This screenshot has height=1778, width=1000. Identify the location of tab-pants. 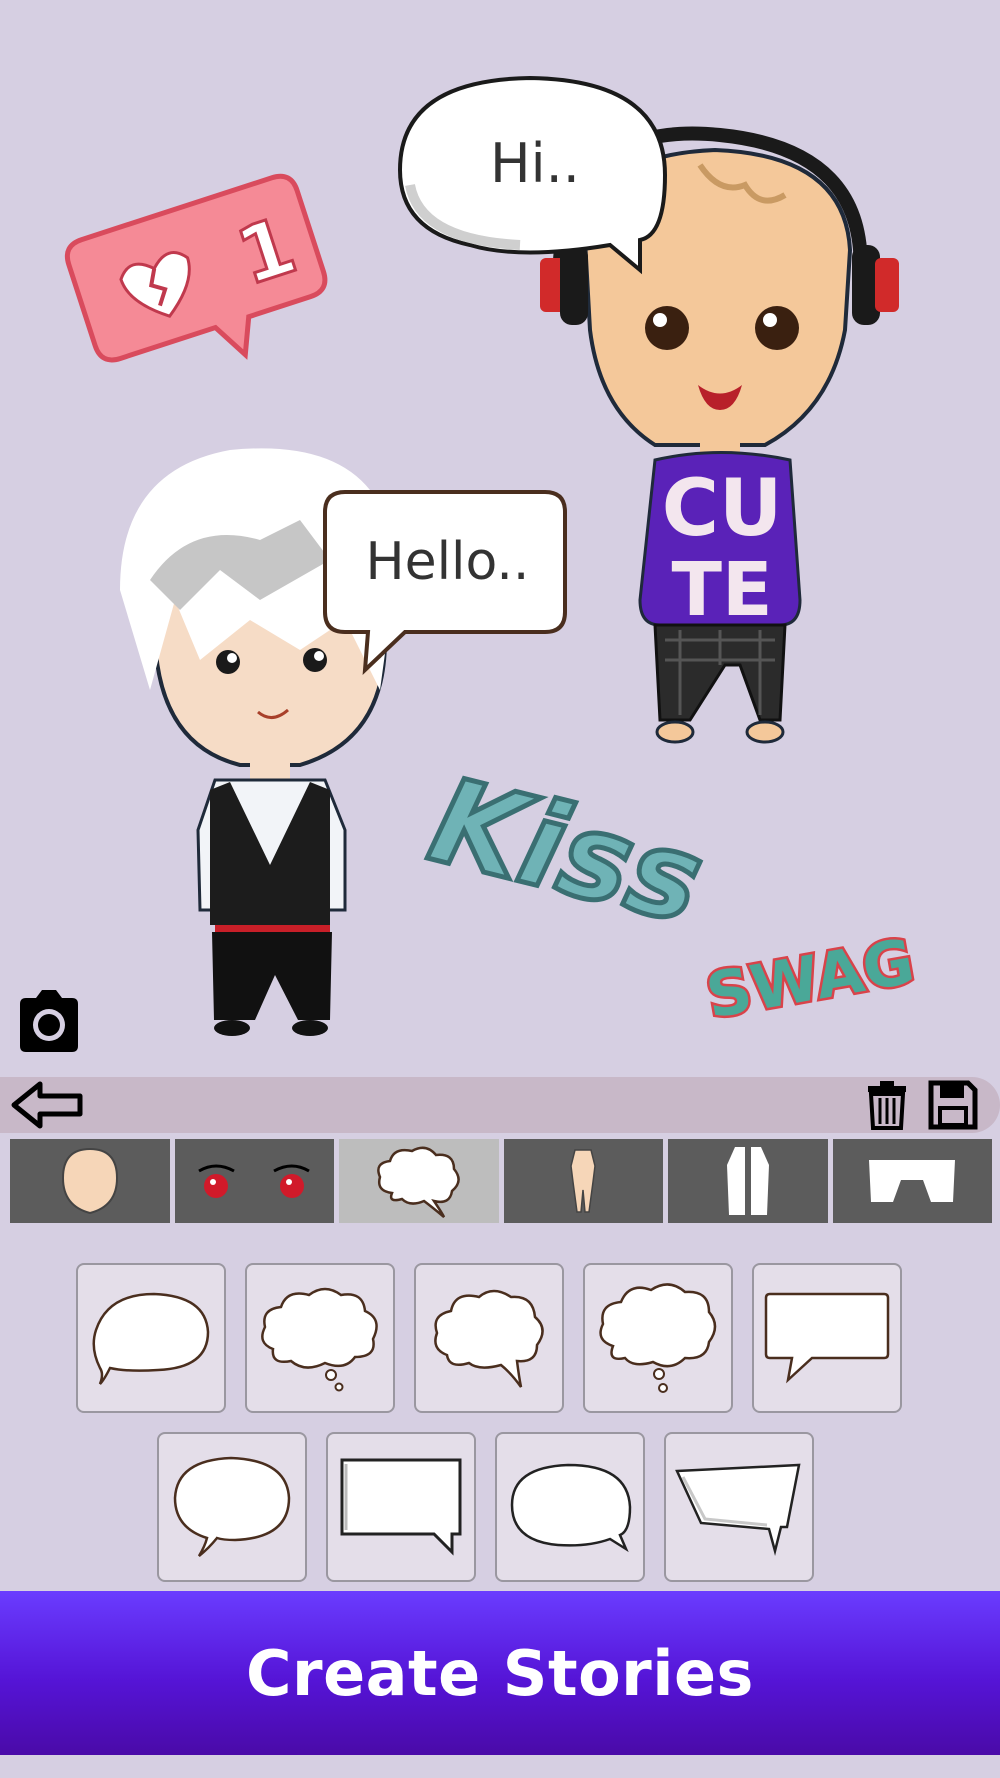
(912, 1181).